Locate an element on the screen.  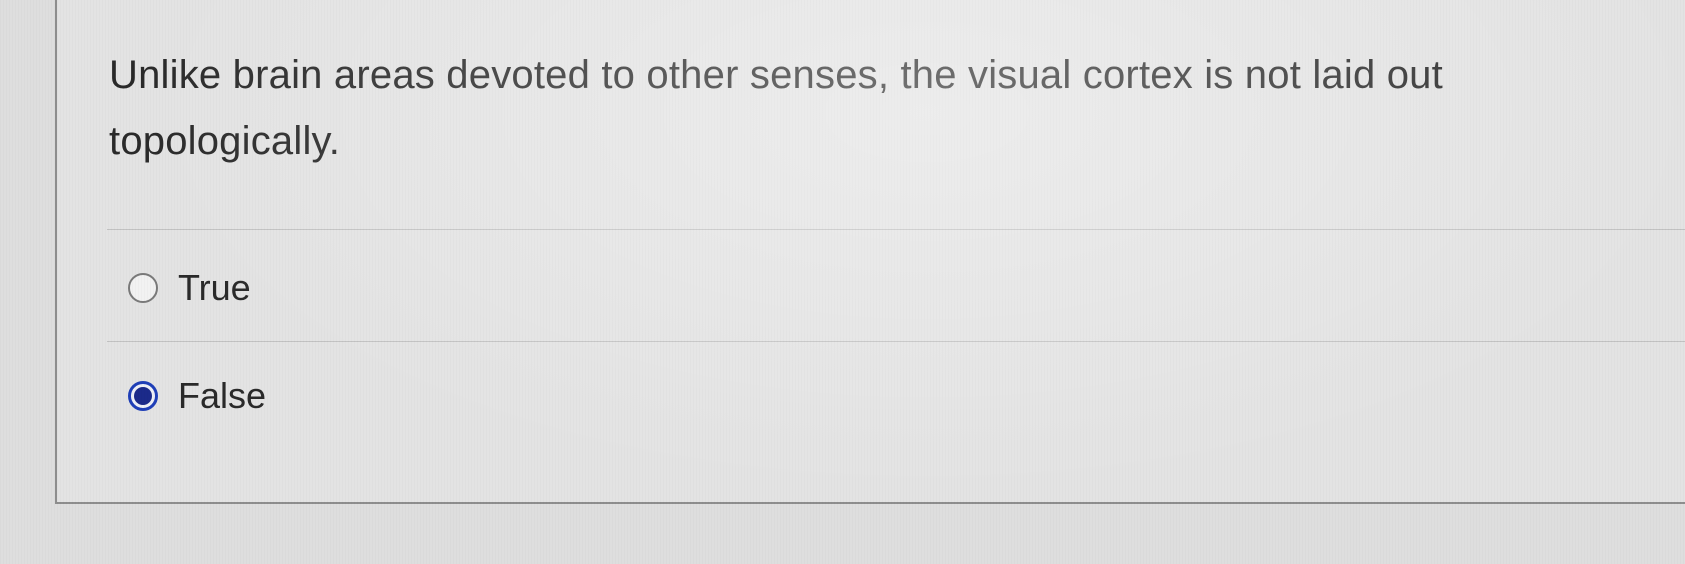
option-false: False is located at coordinates (197, 396).